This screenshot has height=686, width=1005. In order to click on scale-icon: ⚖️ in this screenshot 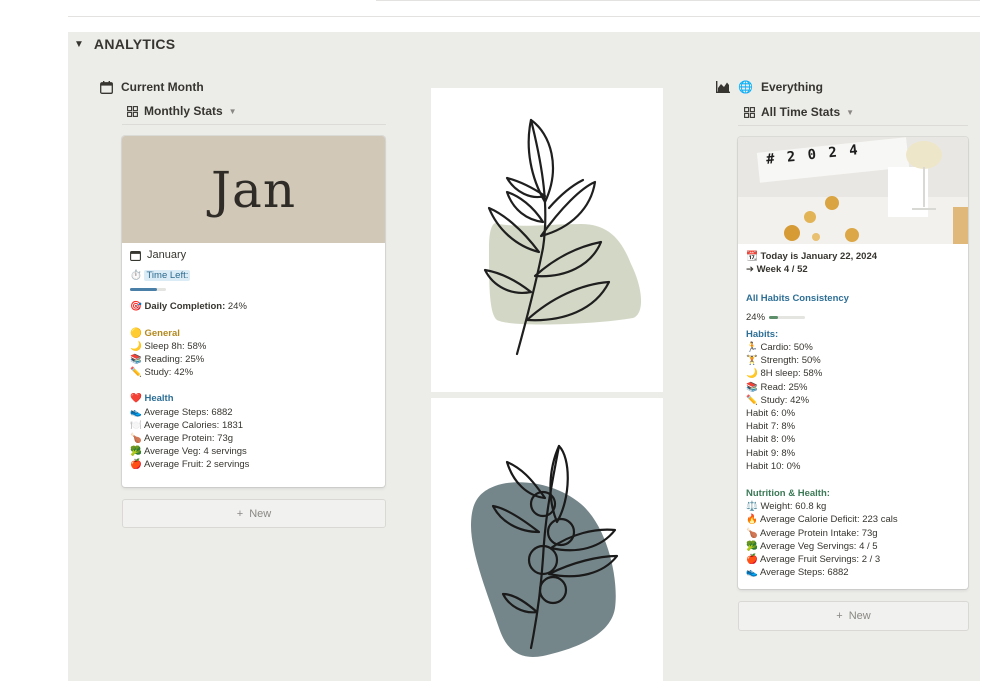, I will do `click(752, 507)`.